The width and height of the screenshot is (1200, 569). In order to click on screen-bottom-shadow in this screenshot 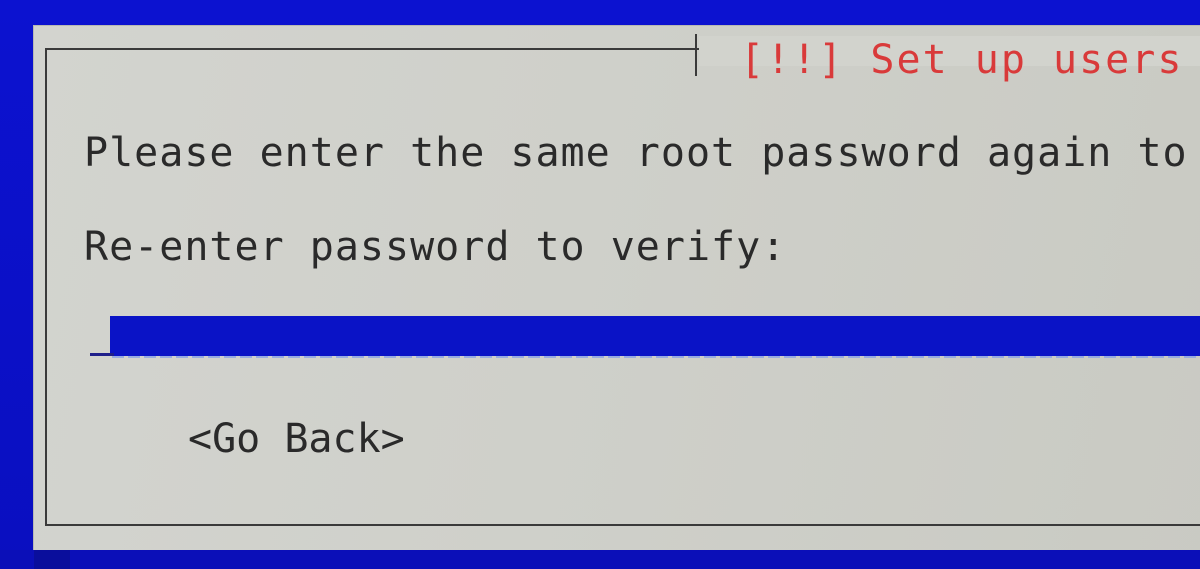, I will do `click(52, 559)`.